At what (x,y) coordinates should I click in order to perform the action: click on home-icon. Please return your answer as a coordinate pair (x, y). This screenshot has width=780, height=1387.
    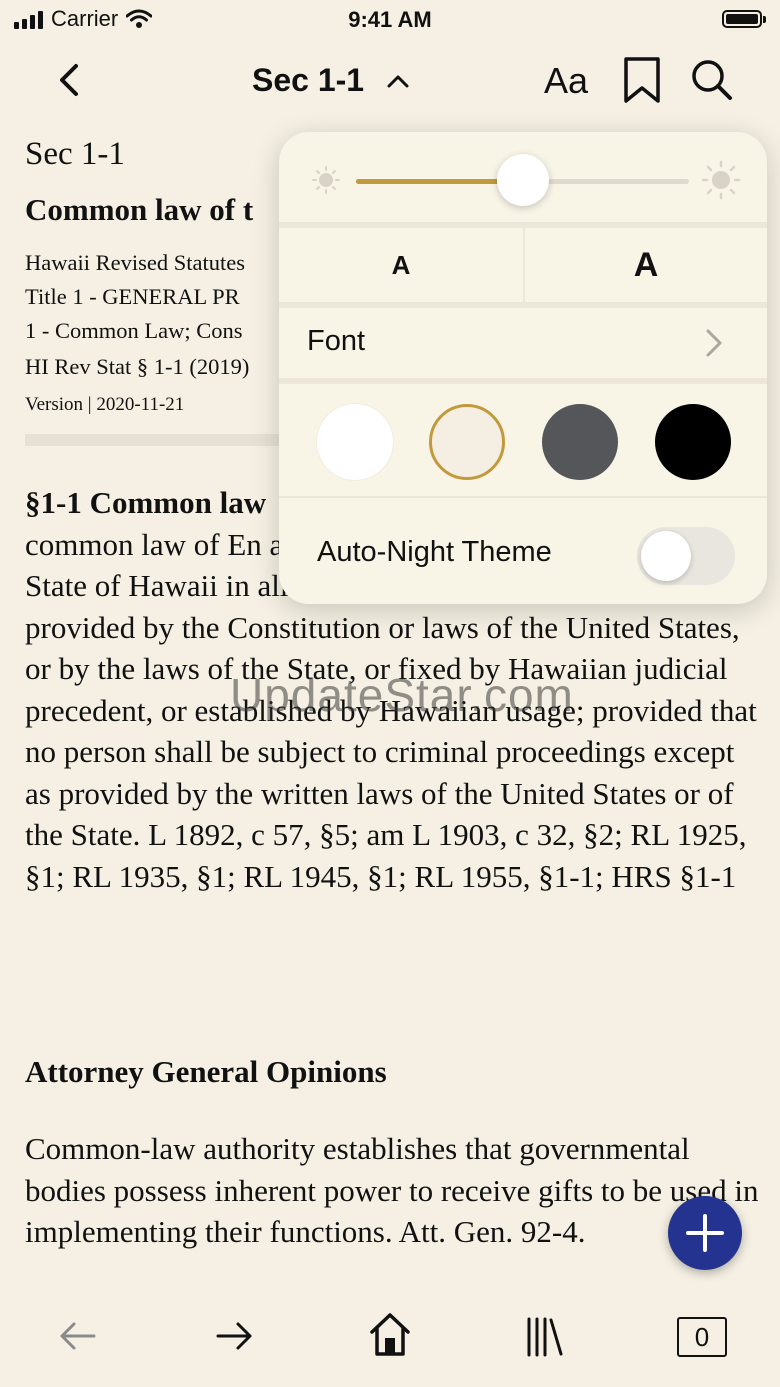
    Looking at the image, I should click on (390, 1337).